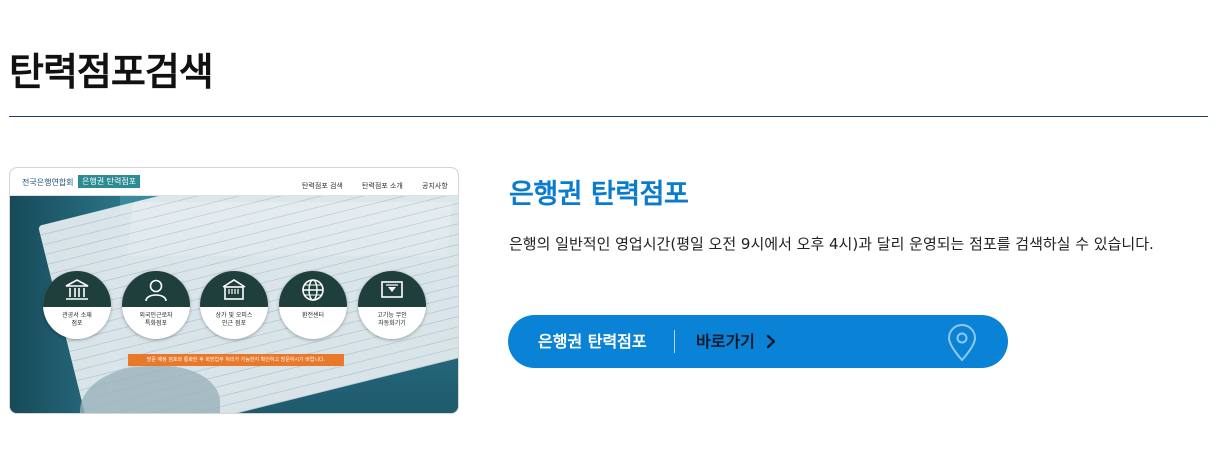 The width and height of the screenshot is (1228, 467). I want to click on map-pin-icon, so click(962, 343).